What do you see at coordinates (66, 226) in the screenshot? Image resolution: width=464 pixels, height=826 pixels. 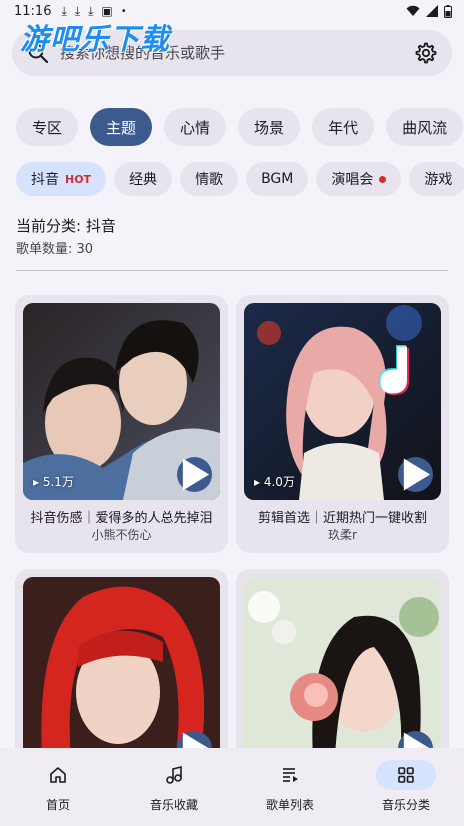 I see `current-category-title: 当前分类: 抖音` at bounding box center [66, 226].